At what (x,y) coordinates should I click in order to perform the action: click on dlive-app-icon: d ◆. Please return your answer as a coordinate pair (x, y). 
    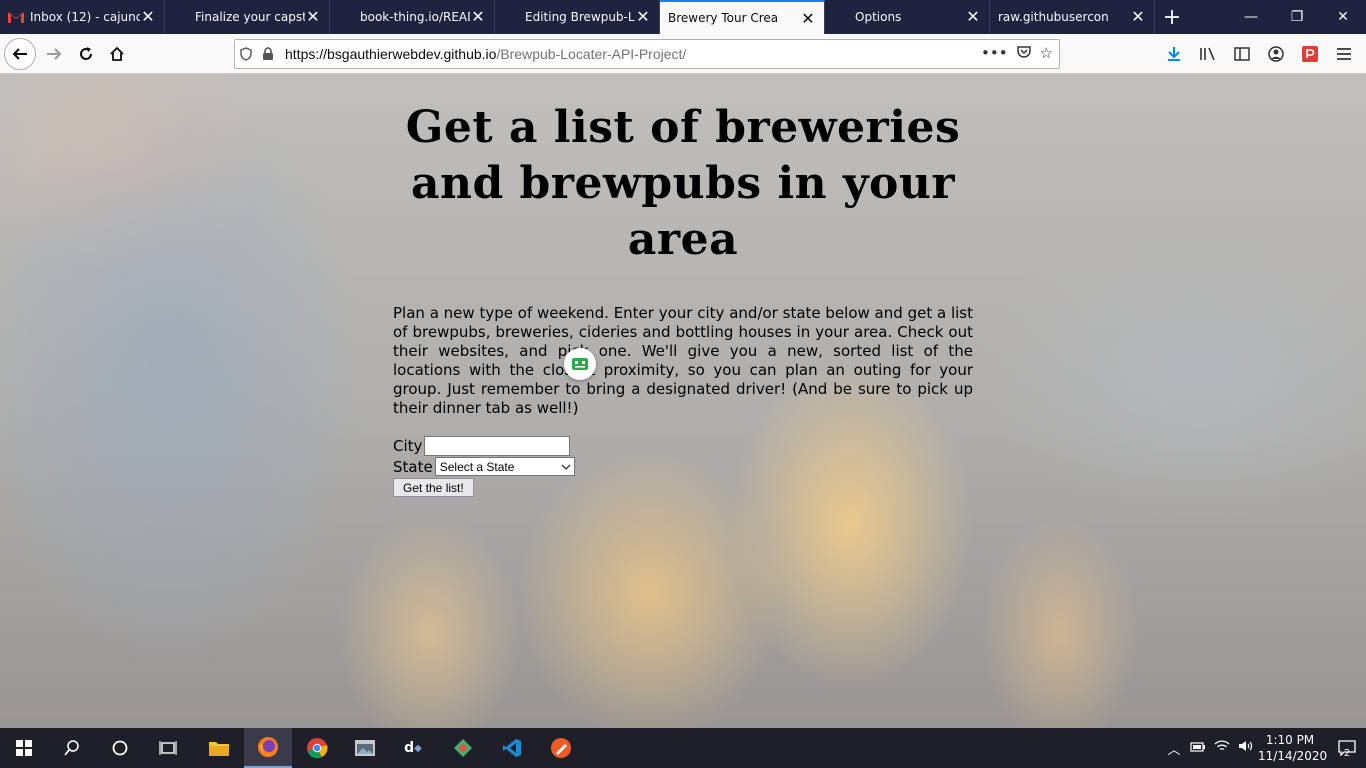
    Looking at the image, I should click on (413, 748).